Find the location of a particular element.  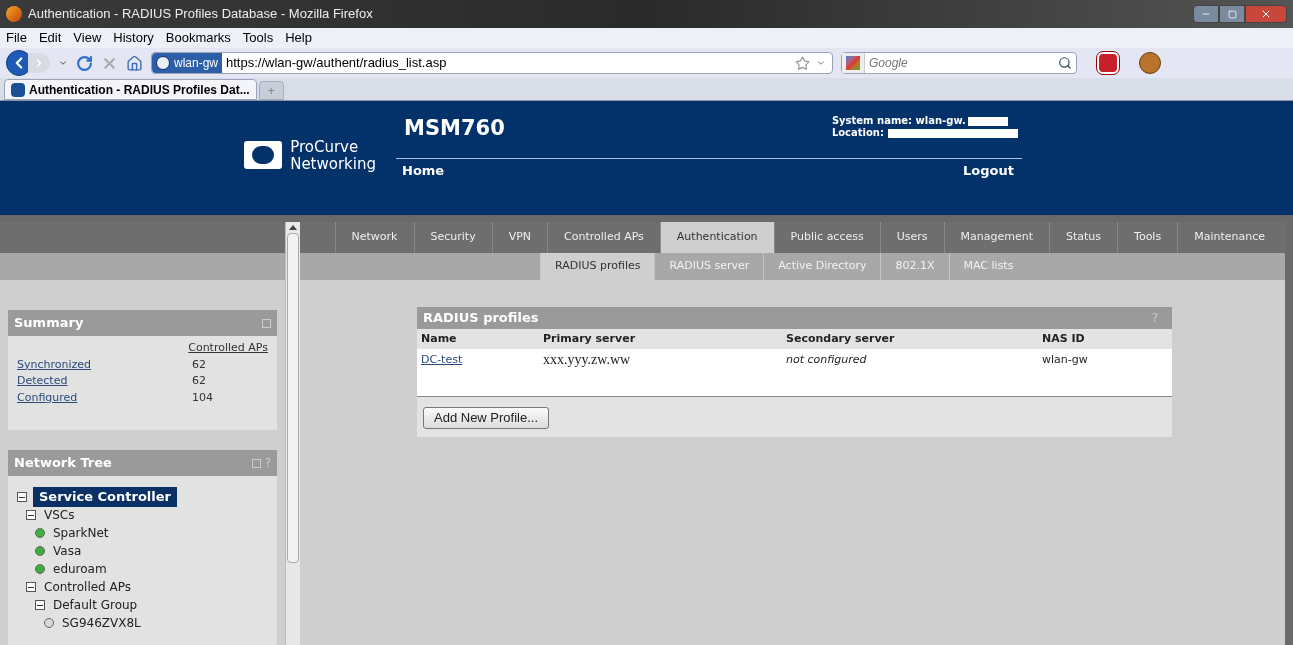

summary-link: Synchronized is located at coordinates (104, 364).